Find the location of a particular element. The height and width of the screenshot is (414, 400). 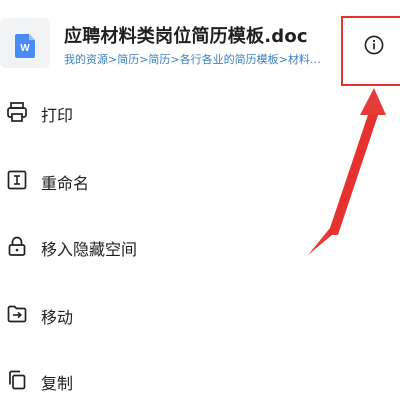

menu-item-label: 移入隐藏空间 is located at coordinates (89, 249).